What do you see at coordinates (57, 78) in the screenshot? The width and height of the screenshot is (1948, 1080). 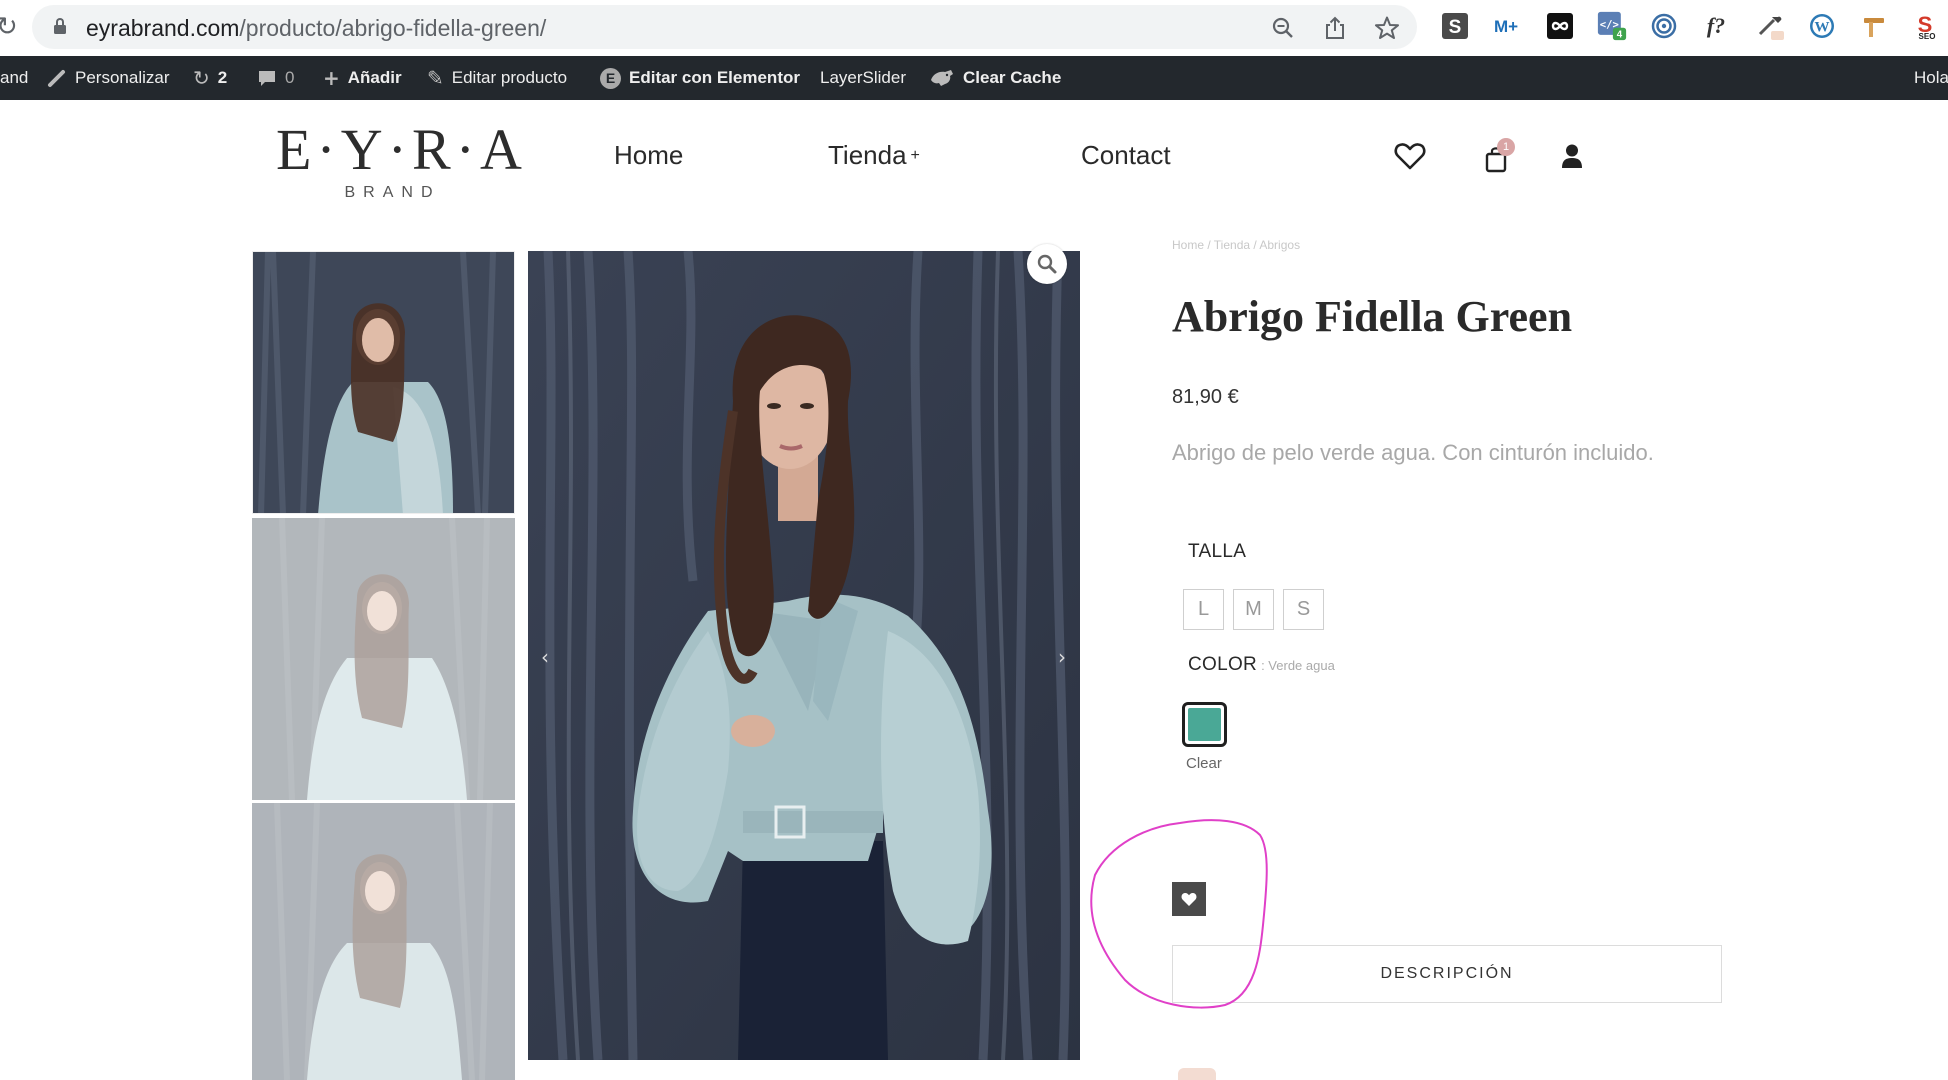 I see `brush-icon` at bounding box center [57, 78].